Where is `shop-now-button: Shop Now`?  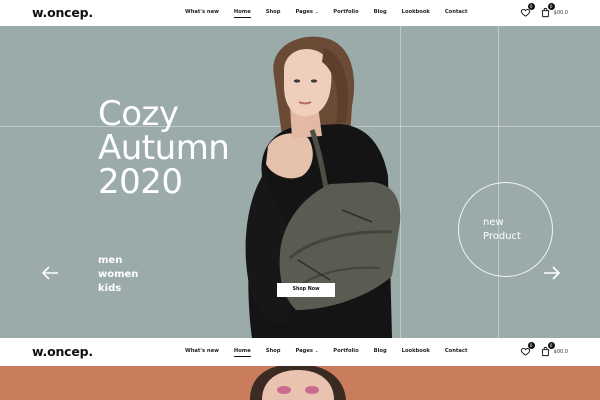 shop-now-button: Shop Now is located at coordinates (306, 290).